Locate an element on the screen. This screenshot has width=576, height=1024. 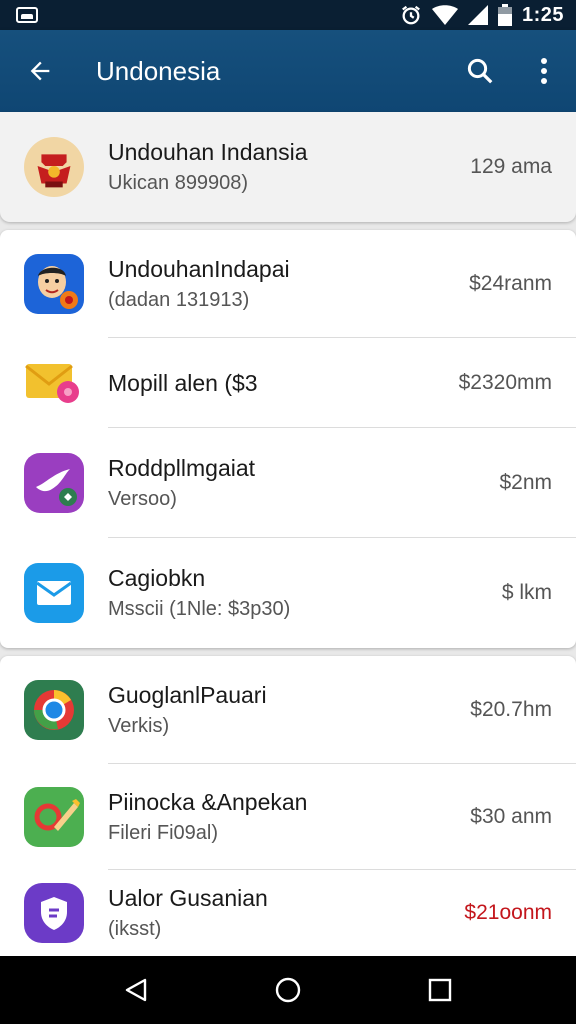
navigation-bar is located at coordinates (288, 990).